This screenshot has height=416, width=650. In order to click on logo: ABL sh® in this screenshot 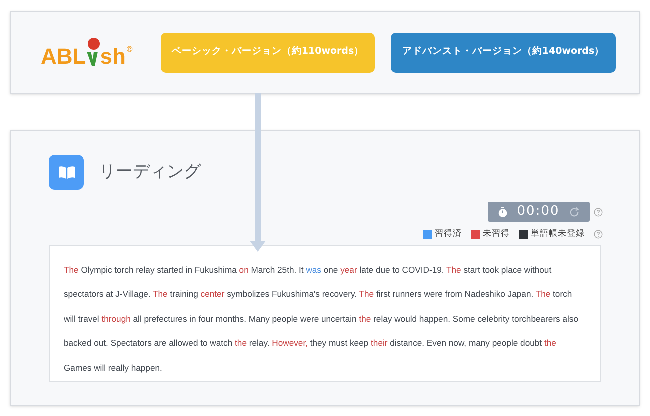, I will do `click(91, 53)`.